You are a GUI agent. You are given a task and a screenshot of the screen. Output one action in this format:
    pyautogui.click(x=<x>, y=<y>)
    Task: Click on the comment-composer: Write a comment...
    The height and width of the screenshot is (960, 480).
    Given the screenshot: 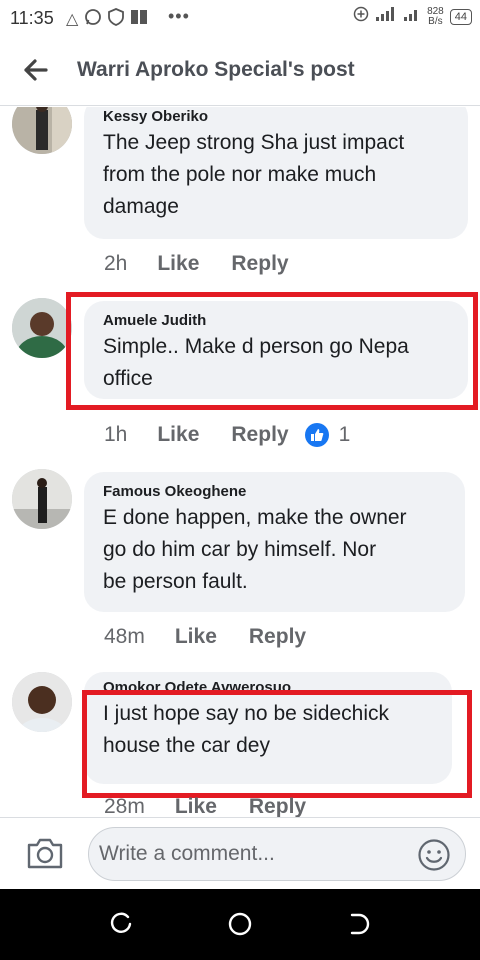 What is the action you would take?
    pyautogui.click(x=240, y=853)
    